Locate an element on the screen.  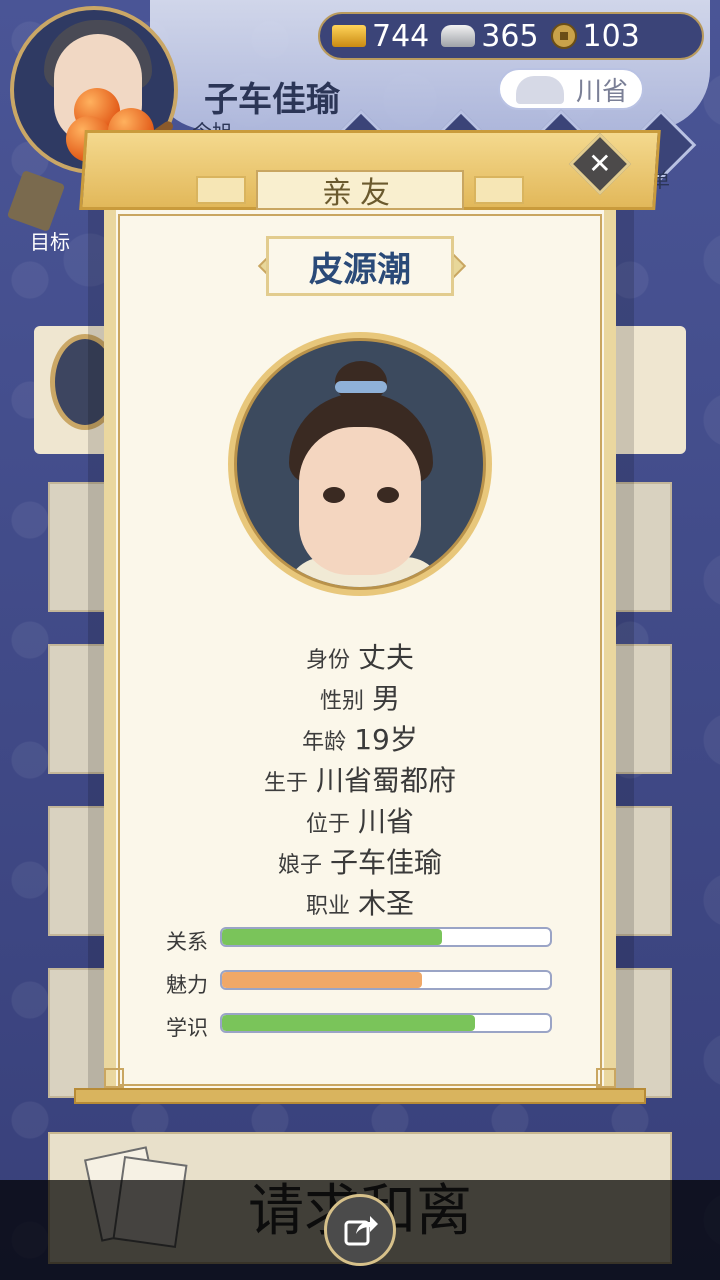
silver-amount: 365 is located at coordinates (510, 36).